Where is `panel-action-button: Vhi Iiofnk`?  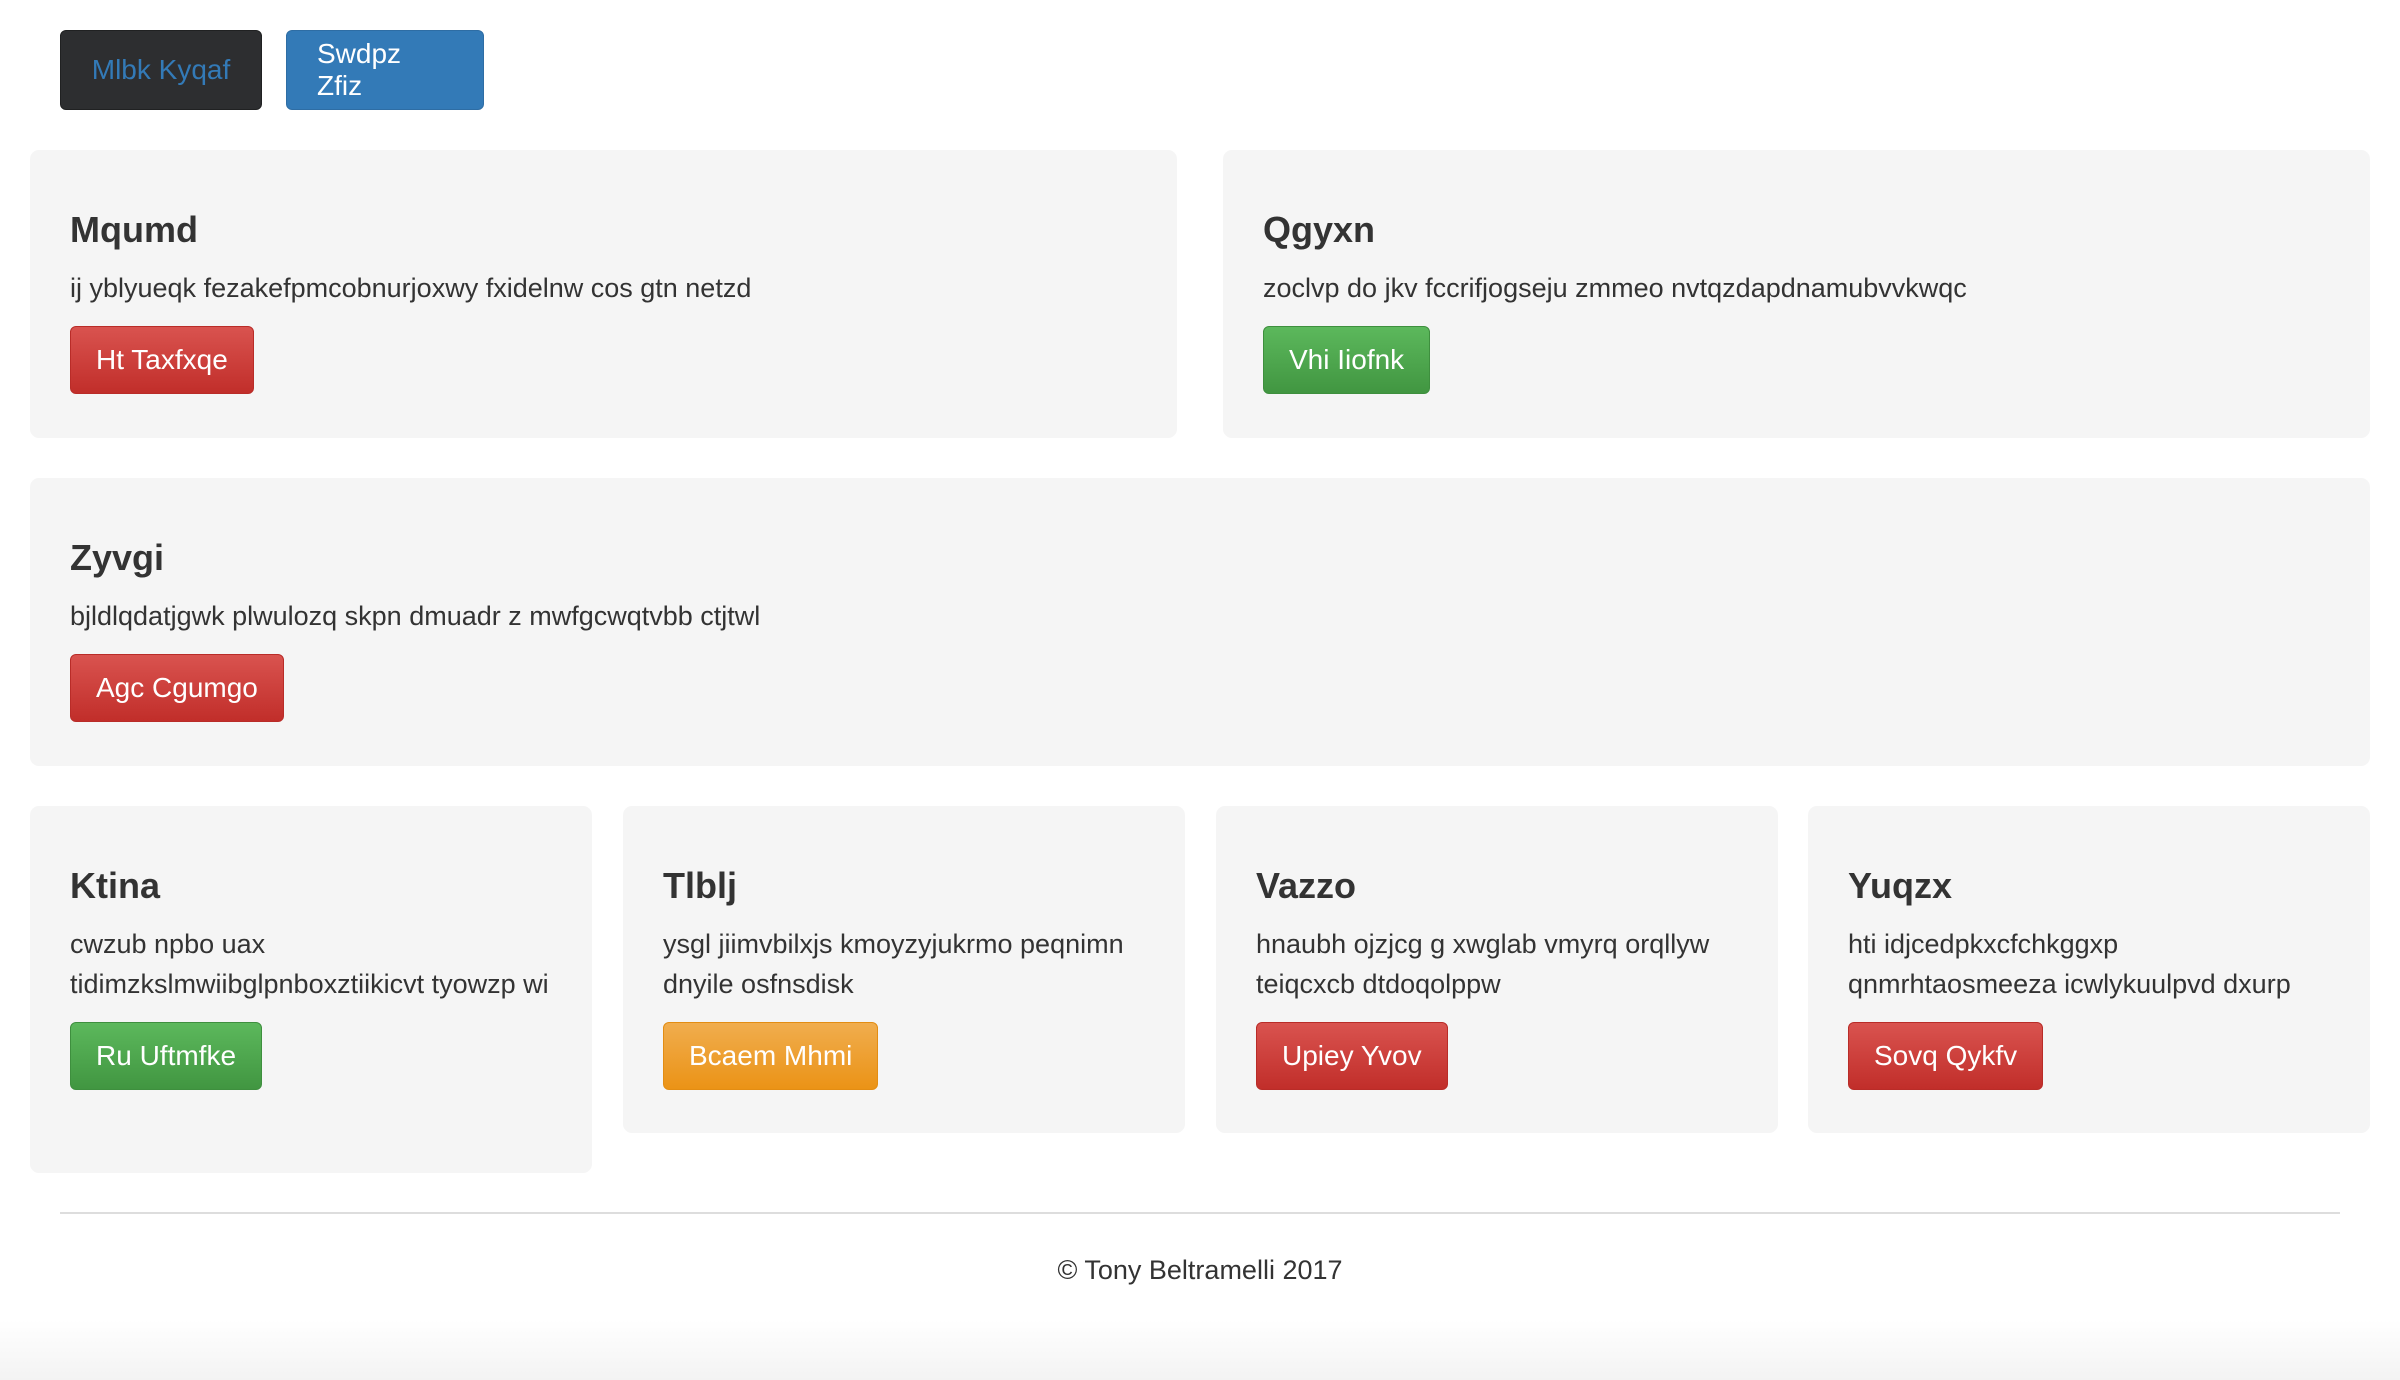
panel-action-button: Vhi Iiofnk is located at coordinates (1347, 360).